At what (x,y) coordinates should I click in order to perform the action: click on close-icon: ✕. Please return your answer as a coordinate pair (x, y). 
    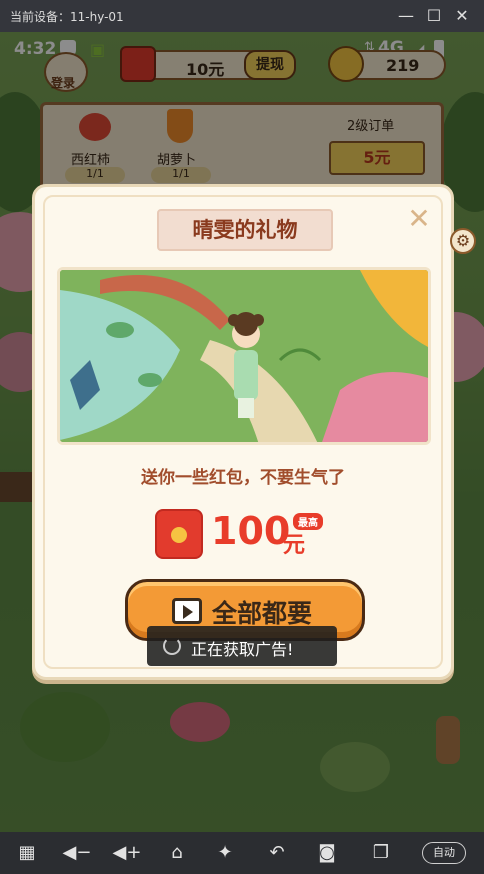
    Looking at the image, I should click on (419, 219).